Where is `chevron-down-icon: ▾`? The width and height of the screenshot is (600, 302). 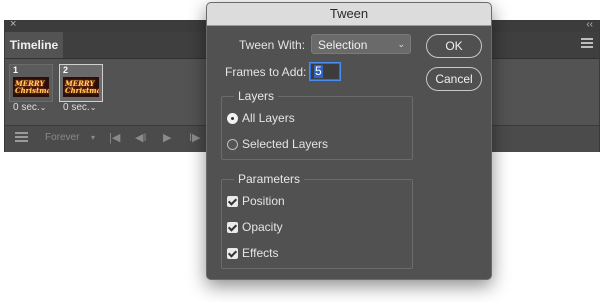 chevron-down-icon: ▾ is located at coordinates (93, 137).